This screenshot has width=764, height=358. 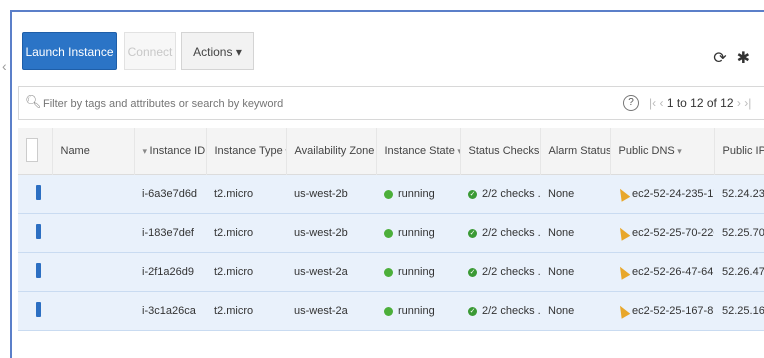 What do you see at coordinates (418, 151) in the screenshot?
I see `column-header: Instance State ▾` at bounding box center [418, 151].